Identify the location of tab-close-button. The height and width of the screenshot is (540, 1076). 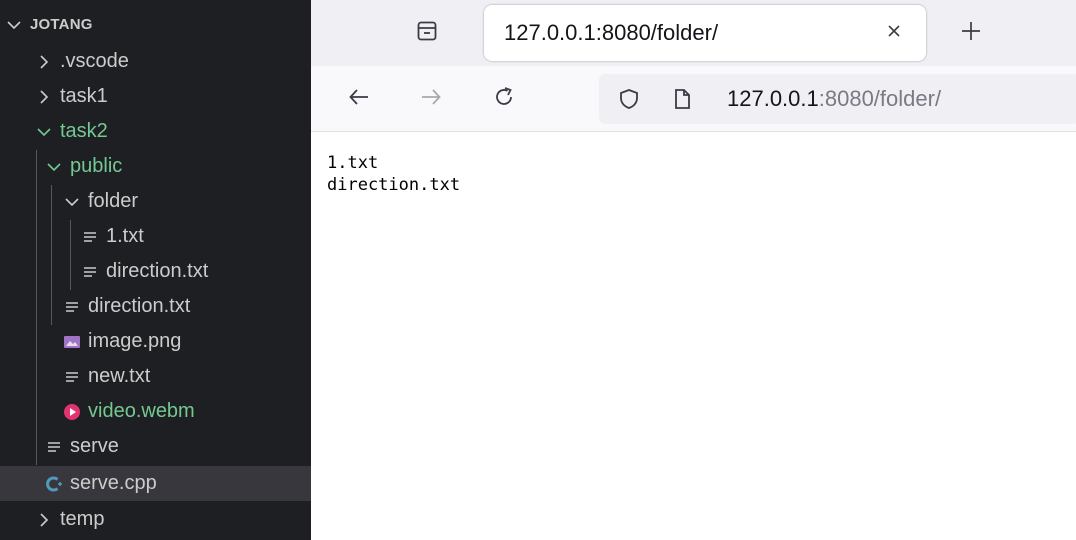
(894, 33).